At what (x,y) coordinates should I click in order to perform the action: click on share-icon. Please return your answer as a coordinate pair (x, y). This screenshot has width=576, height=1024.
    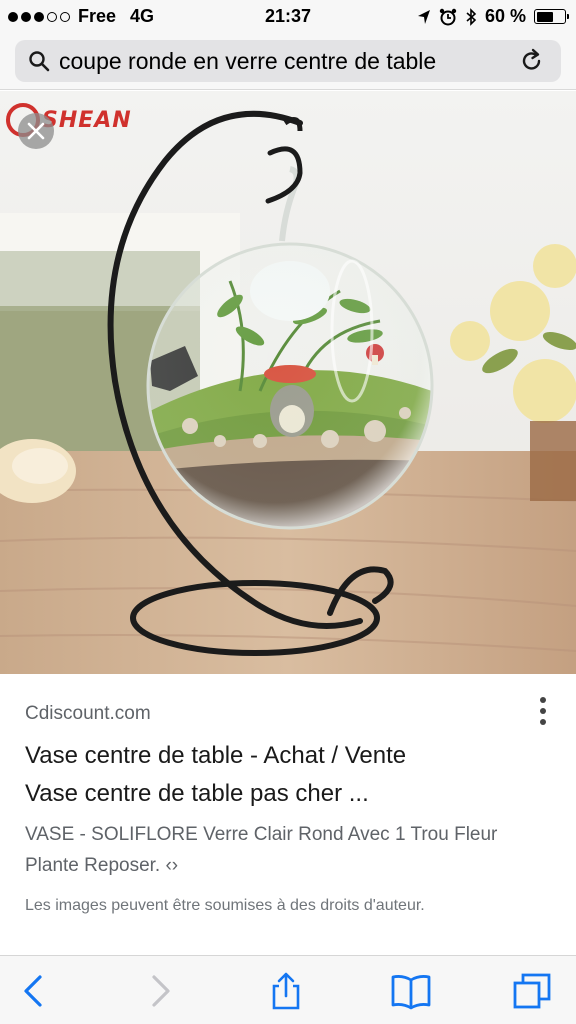
    Looking at the image, I should click on (286, 991).